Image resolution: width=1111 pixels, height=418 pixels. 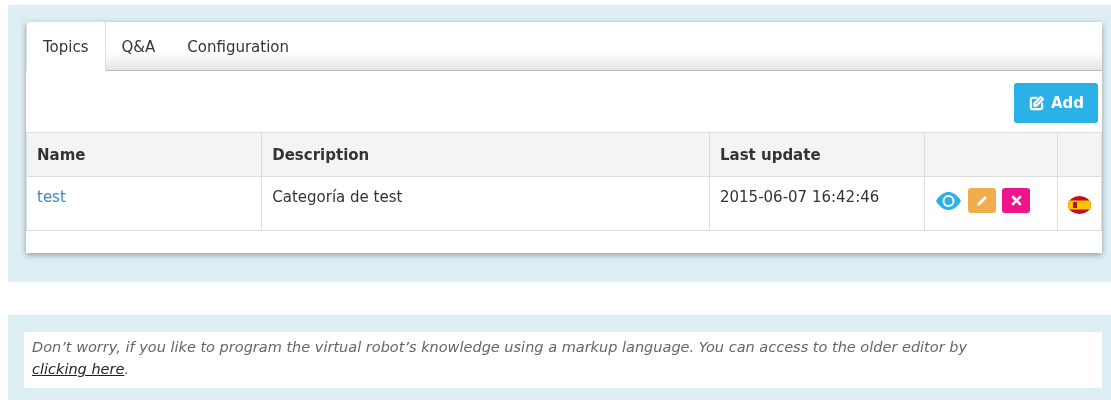 What do you see at coordinates (78, 369) in the screenshot?
I see `clicking-here-link: clicking here` at bounding box center [78, 369].